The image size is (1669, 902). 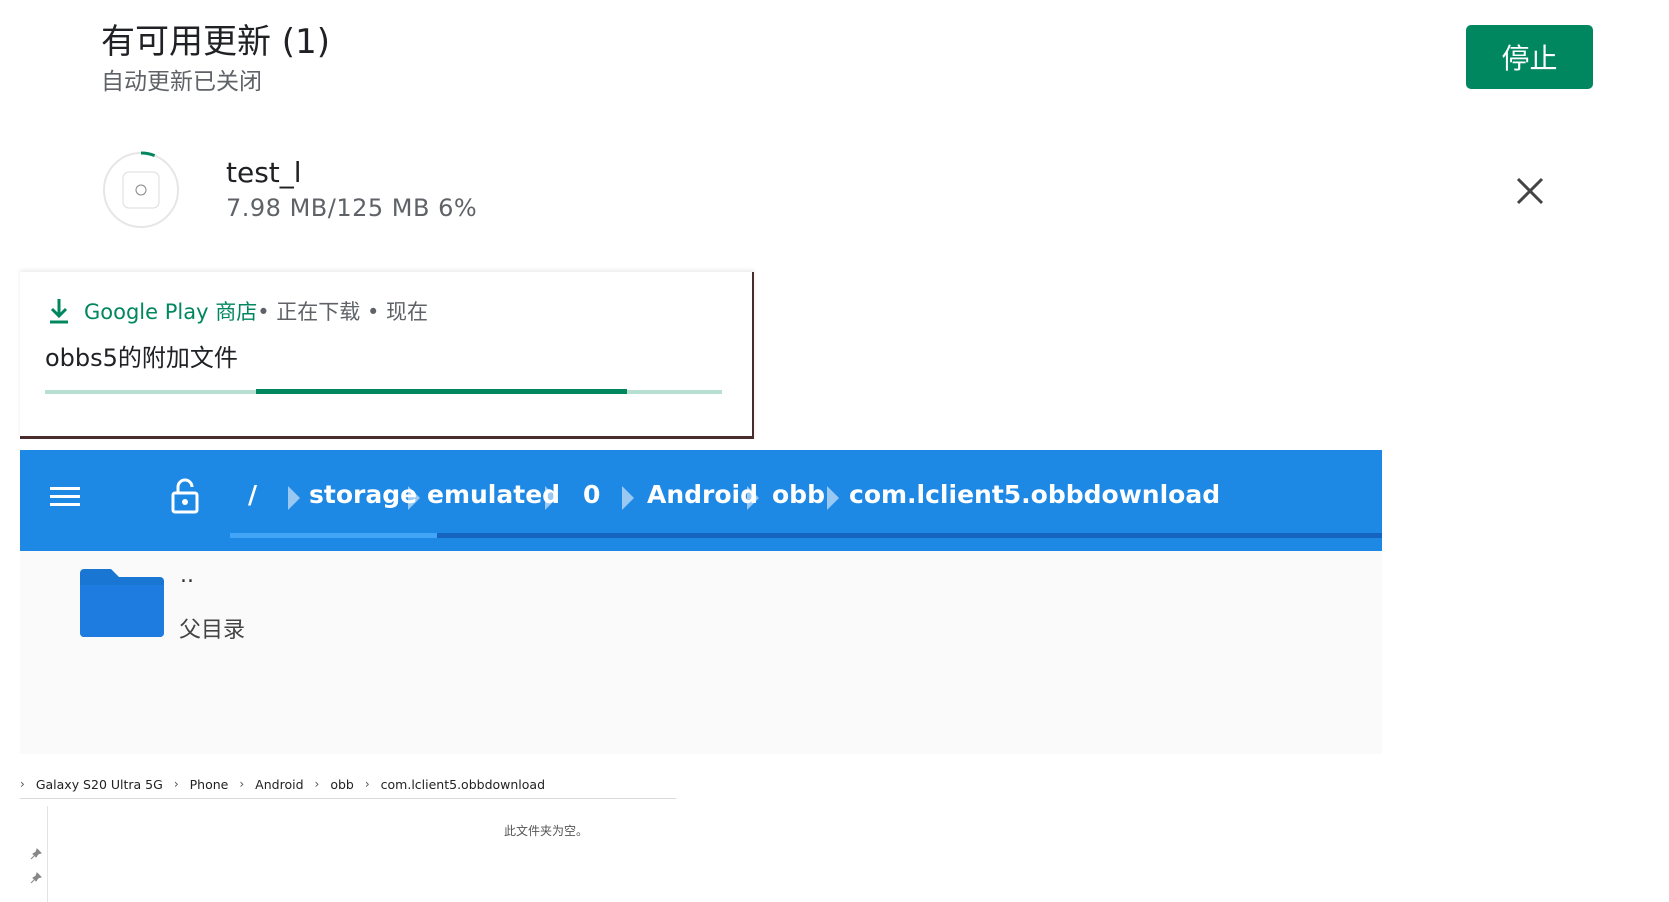 I want to click on lock-icon, so click(x=185, y=496).